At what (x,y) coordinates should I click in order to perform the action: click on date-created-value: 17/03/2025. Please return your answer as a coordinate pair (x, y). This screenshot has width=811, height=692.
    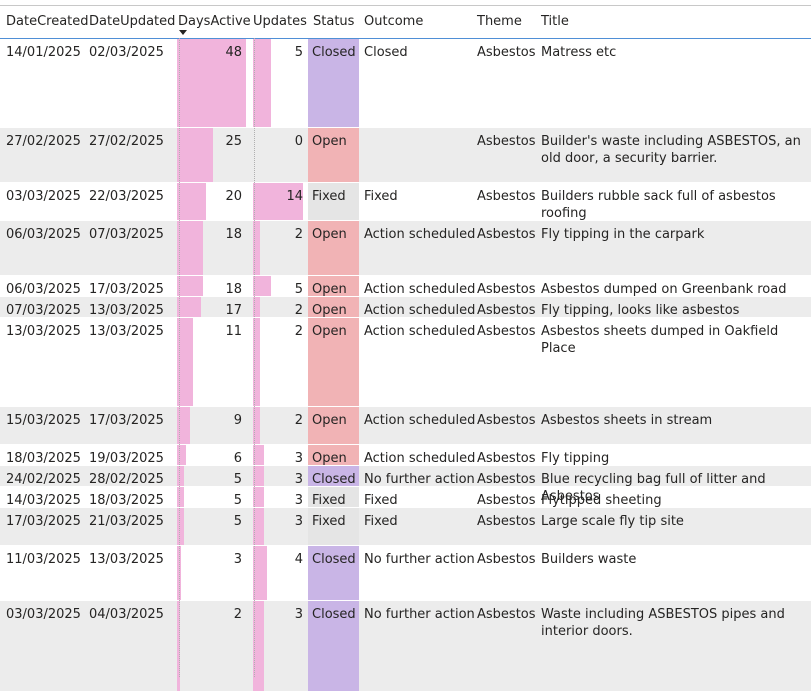
    Looking at the image, I should click on (43, 521).